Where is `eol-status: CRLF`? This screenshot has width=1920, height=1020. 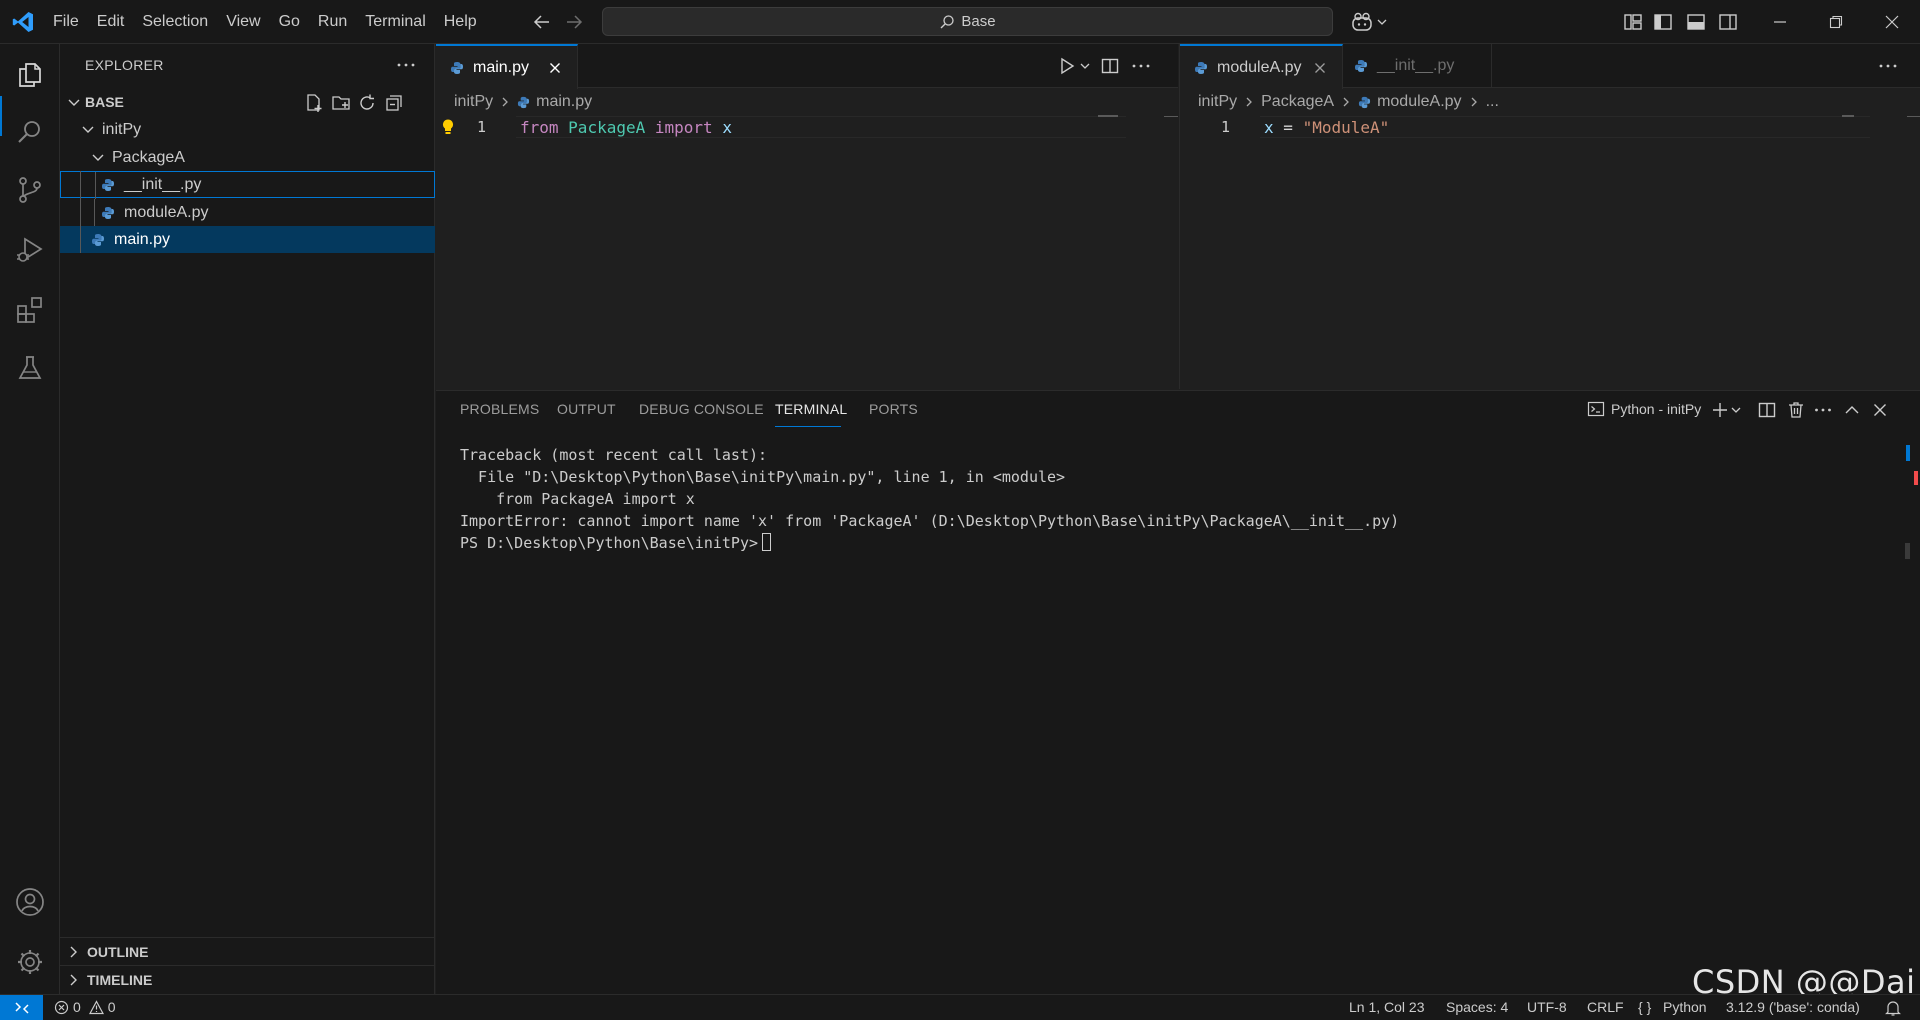
eol-status: CRLF is located at coordinates (1605, 1007).